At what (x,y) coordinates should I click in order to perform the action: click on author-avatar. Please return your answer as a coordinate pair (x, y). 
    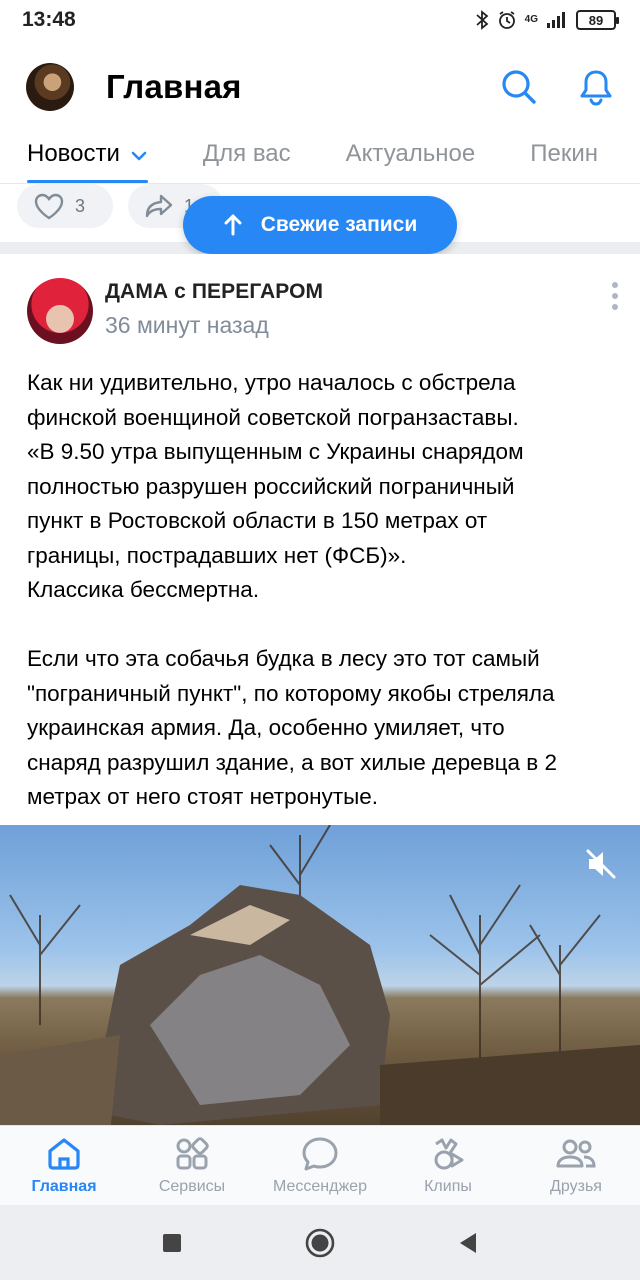
    Looking at the image, I should click on (60, 311).